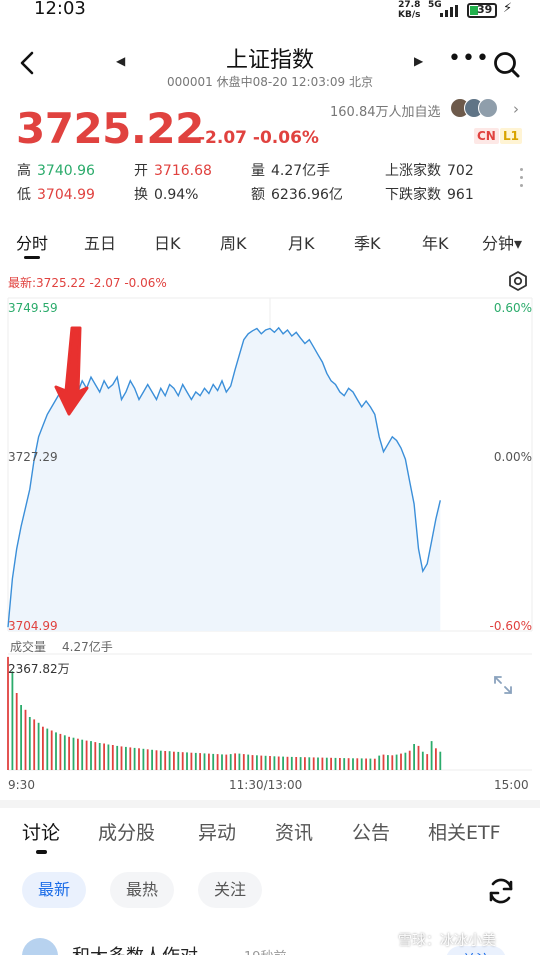  I want to click on battery-level: 39, so click(485, 9).